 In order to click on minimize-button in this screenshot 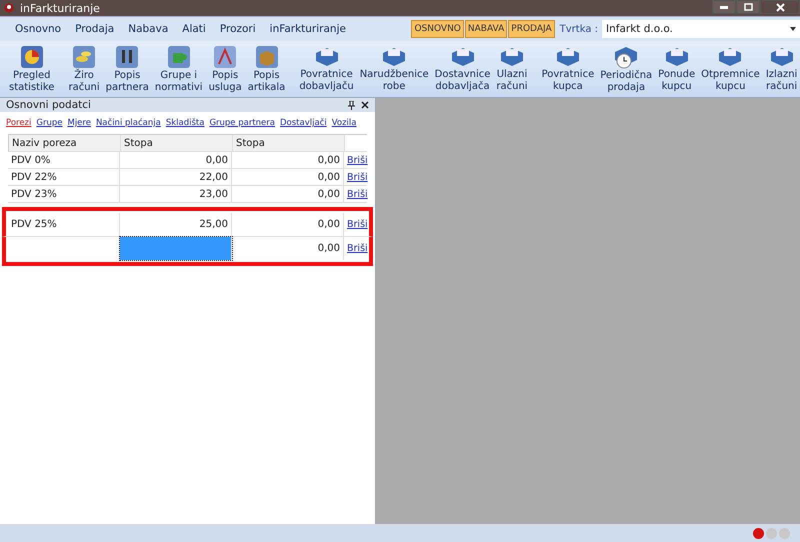, I will do `click(724, 7)`.